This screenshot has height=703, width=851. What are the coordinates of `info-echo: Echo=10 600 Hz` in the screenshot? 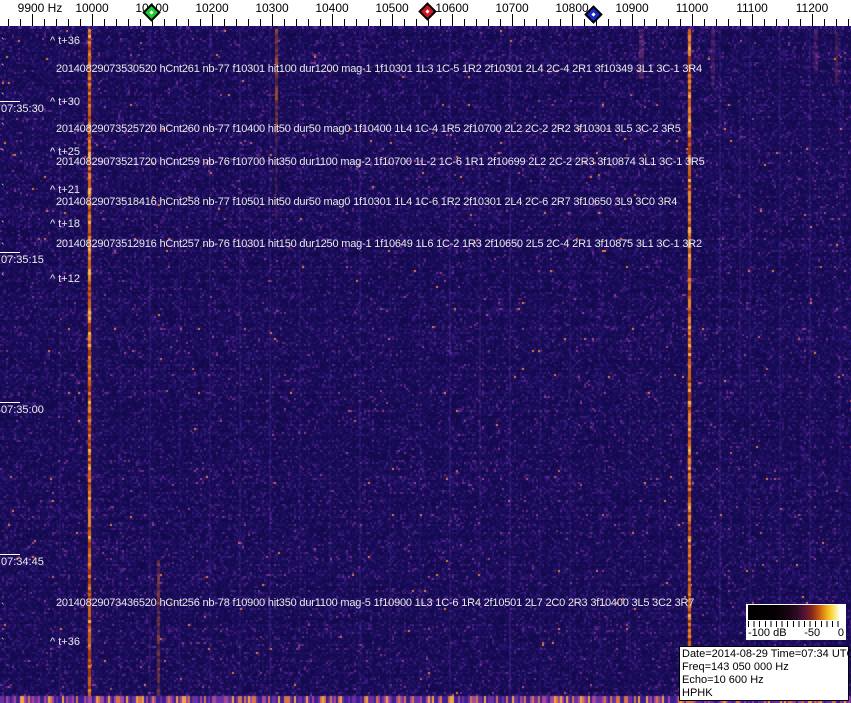 It's located at (723, 680).